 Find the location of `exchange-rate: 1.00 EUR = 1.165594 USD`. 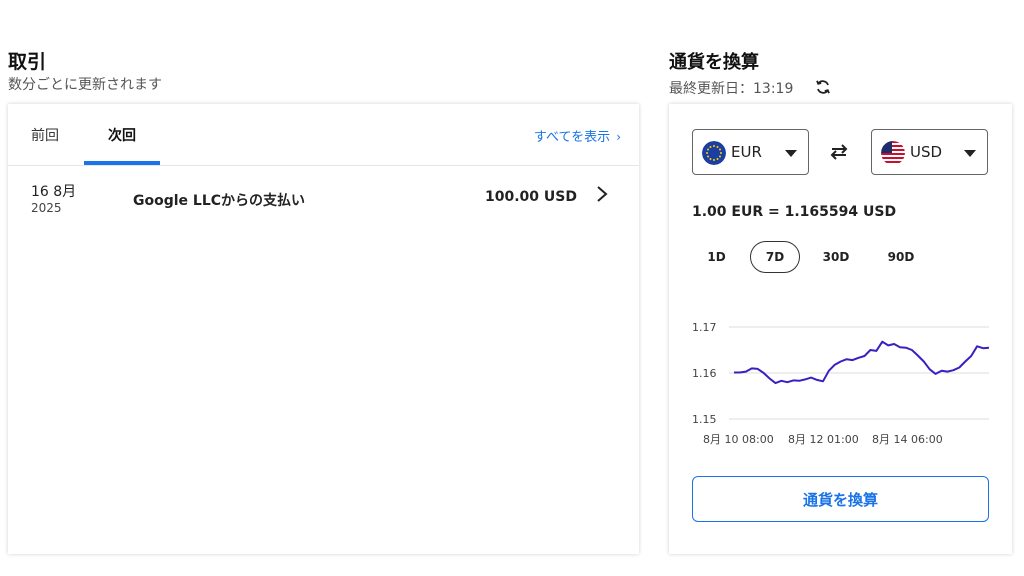

exchange-rate: 1.00 EUR = 1.165594 USD is located at coordinates (794, 212).